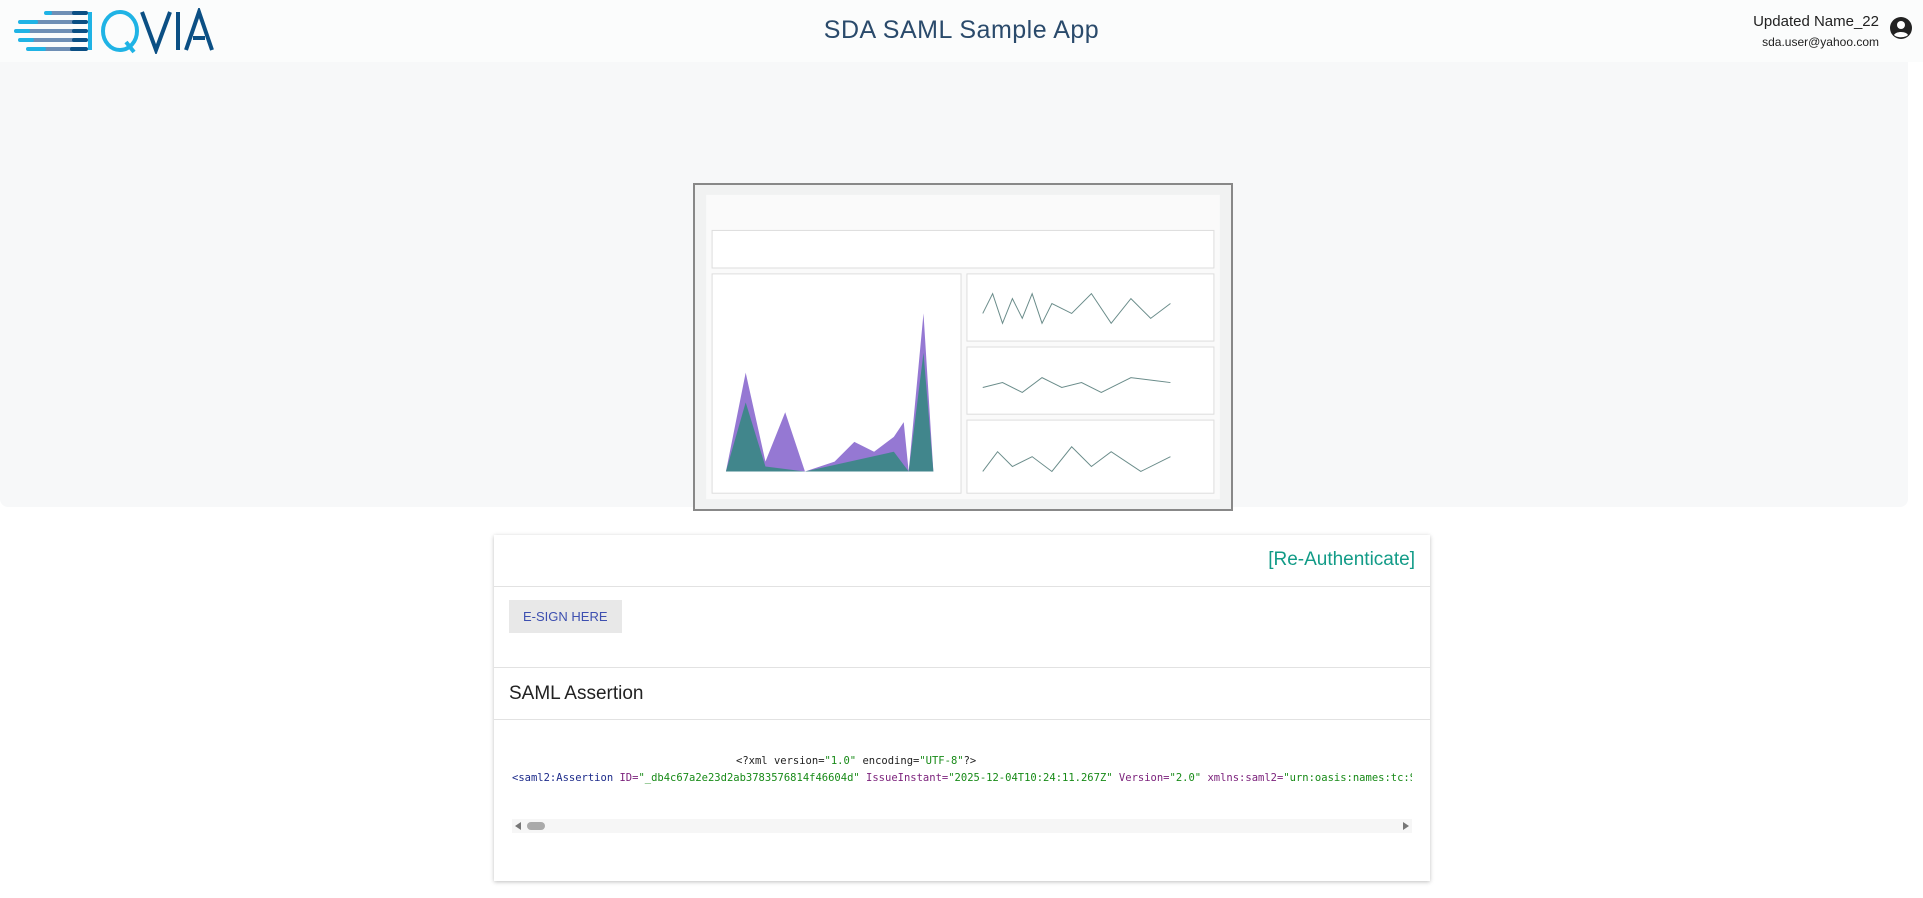  Describe the element at coordinates (970, 761) in the screenshot. I see `xml-text: ?>` at that location.